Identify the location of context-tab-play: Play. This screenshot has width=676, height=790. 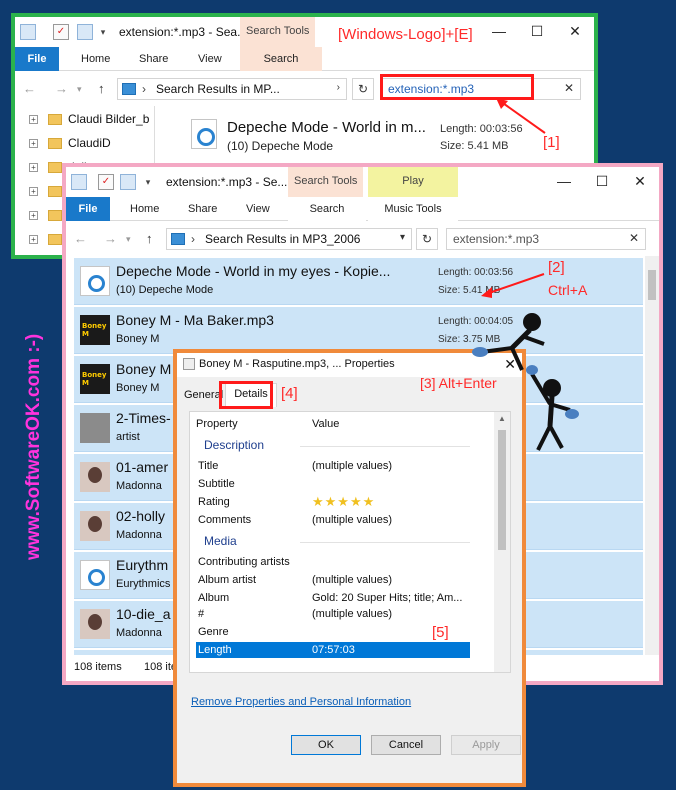
(413, 182).